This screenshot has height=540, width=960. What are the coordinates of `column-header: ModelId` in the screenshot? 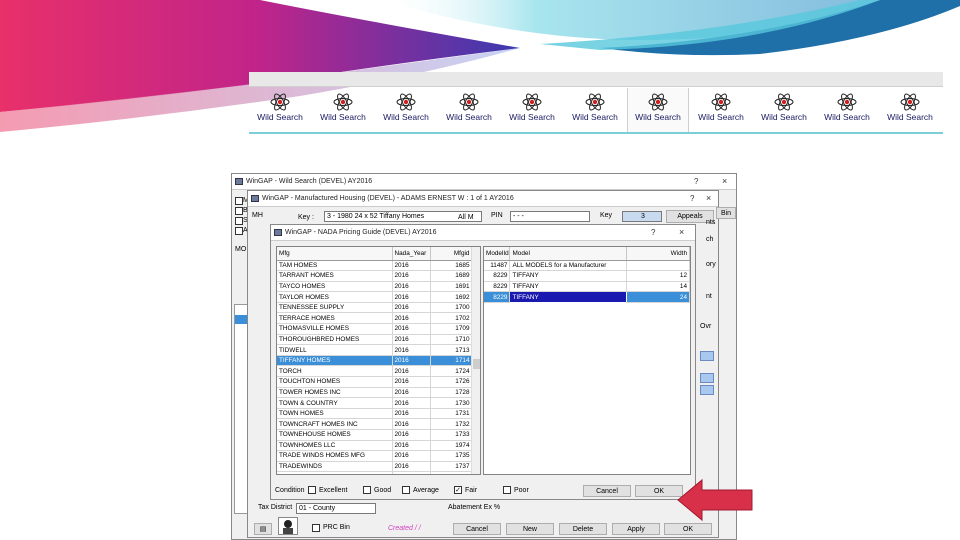 It's located at (497, 254).